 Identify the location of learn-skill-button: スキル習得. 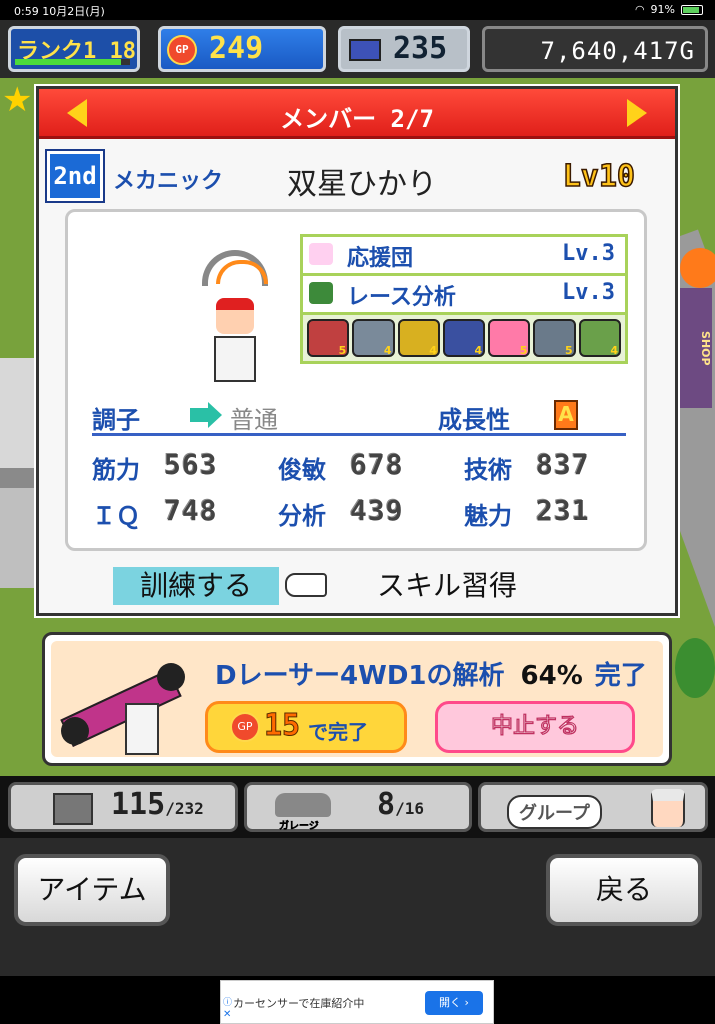
(447, 586).